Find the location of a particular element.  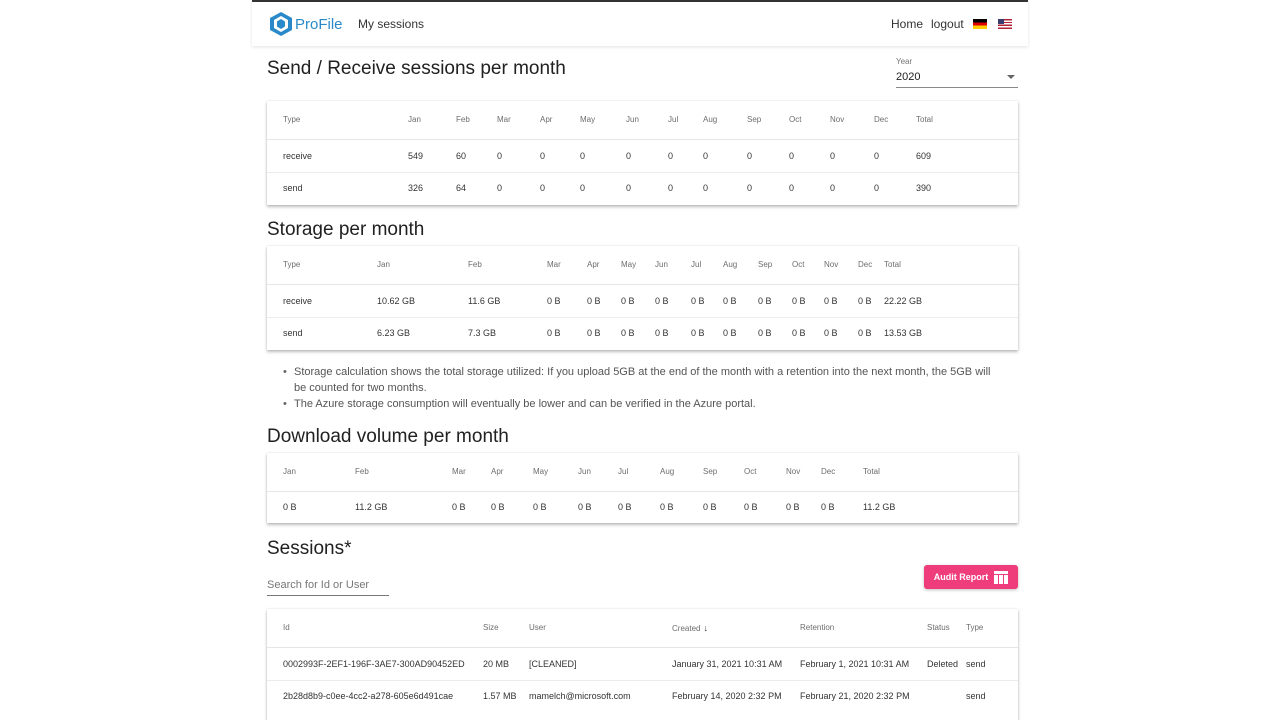

table-cell: 326 is located at coordinates (416, 188).